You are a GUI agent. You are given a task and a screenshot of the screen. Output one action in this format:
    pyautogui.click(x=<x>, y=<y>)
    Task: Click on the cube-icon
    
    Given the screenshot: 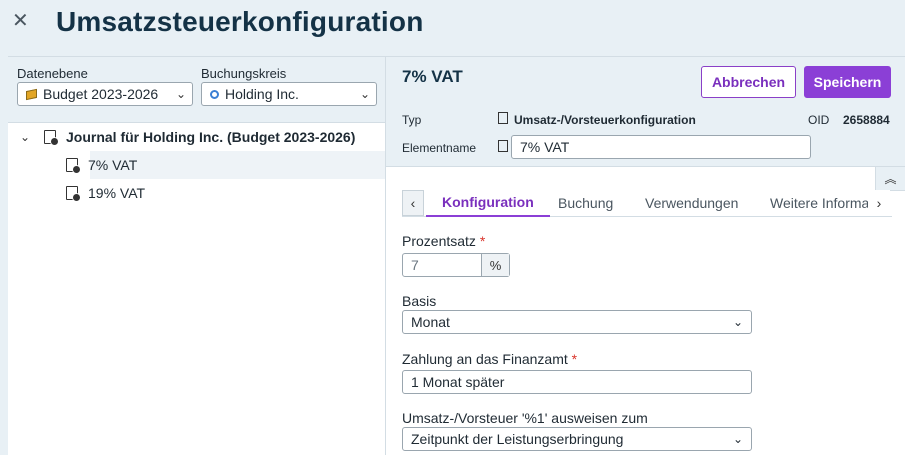 What is the action you would take?
    pyautogui.click(x=31, y=94)
    